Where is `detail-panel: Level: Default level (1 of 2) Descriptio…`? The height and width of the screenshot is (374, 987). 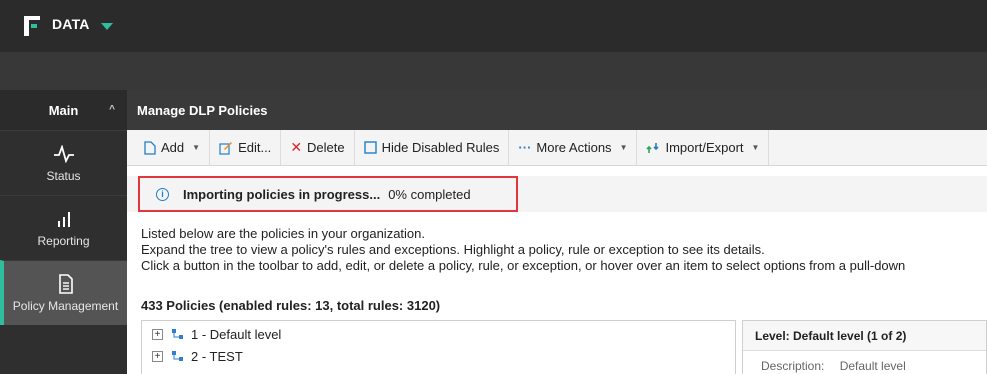
detail-panel: Level: Default level (1 of 2) Descriptio… is located at coordinates (864, 347).